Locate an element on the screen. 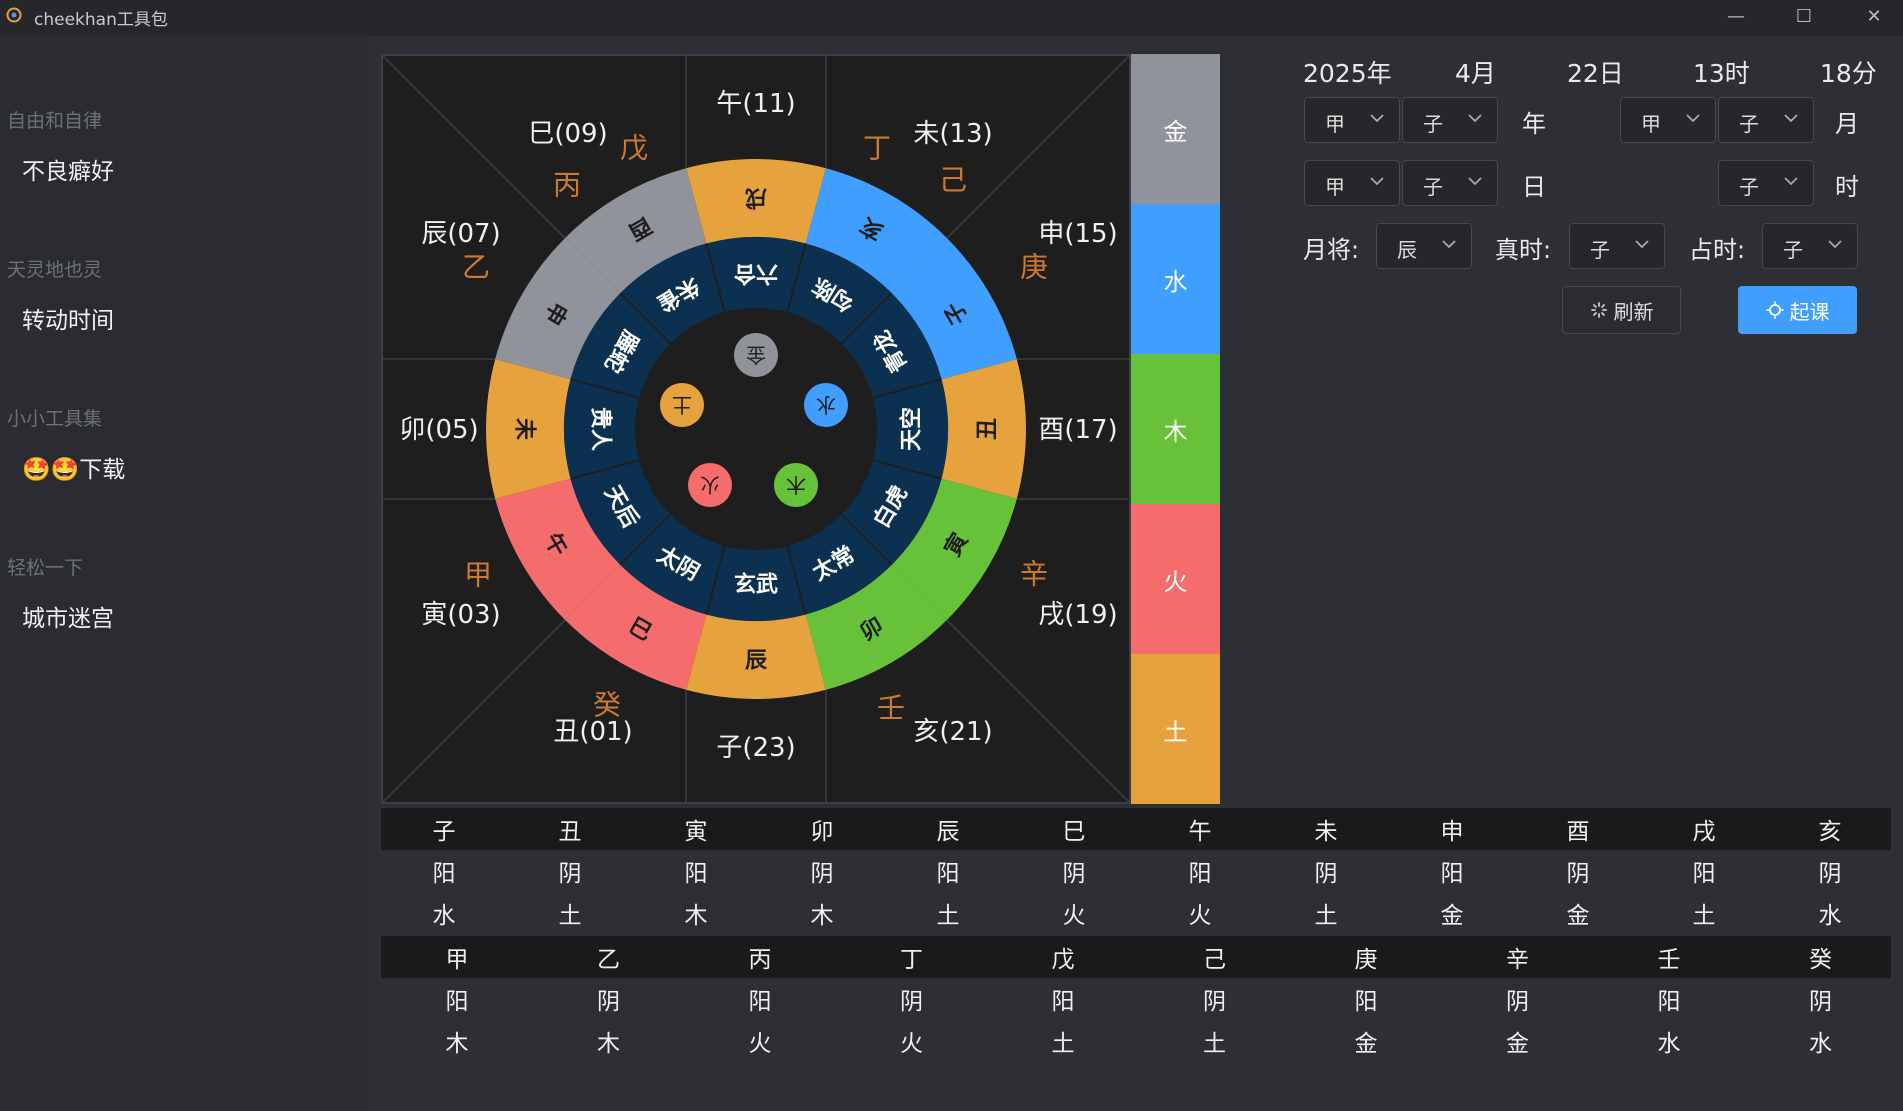 The image size is (1903, 1111). minute-display: 18分 is located at coordinates (1848, 73).